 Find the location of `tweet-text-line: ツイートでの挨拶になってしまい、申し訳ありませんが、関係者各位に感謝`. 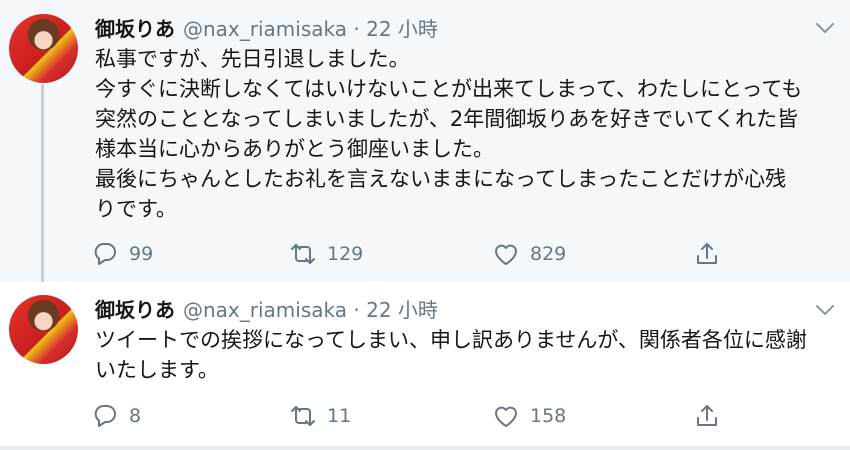

tweet-text-line: ツイートでの挨拶になってしまい、申し訳ありませんが、関係者各位に感謝 is located at coordinates (451, 340).